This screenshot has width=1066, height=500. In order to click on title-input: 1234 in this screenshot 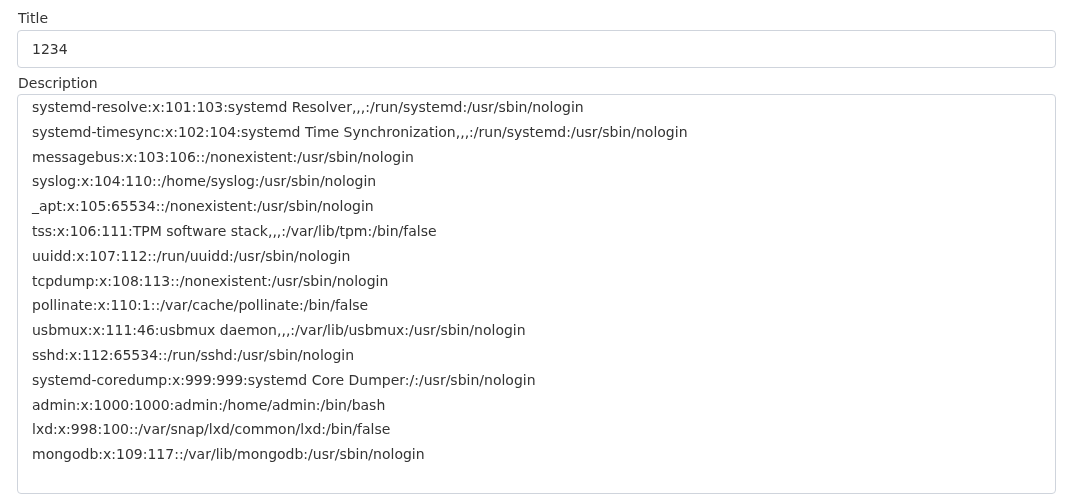, I will do `click(536, 49)`.